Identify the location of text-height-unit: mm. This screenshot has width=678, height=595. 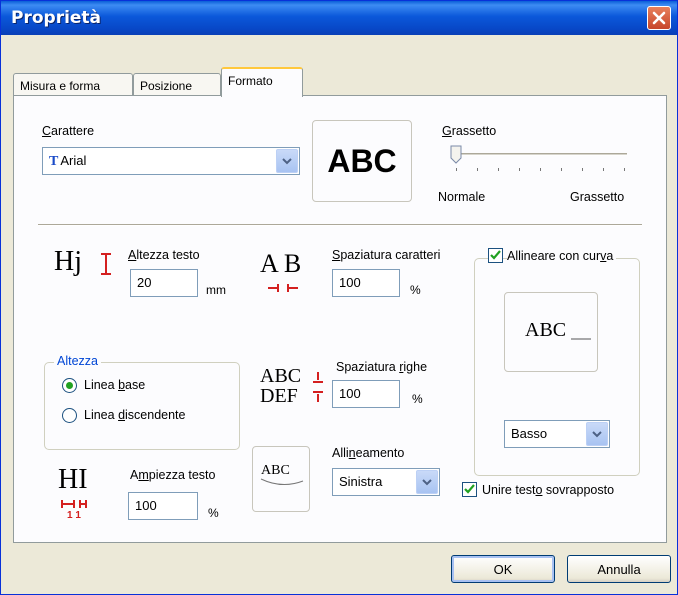
(216, 290).